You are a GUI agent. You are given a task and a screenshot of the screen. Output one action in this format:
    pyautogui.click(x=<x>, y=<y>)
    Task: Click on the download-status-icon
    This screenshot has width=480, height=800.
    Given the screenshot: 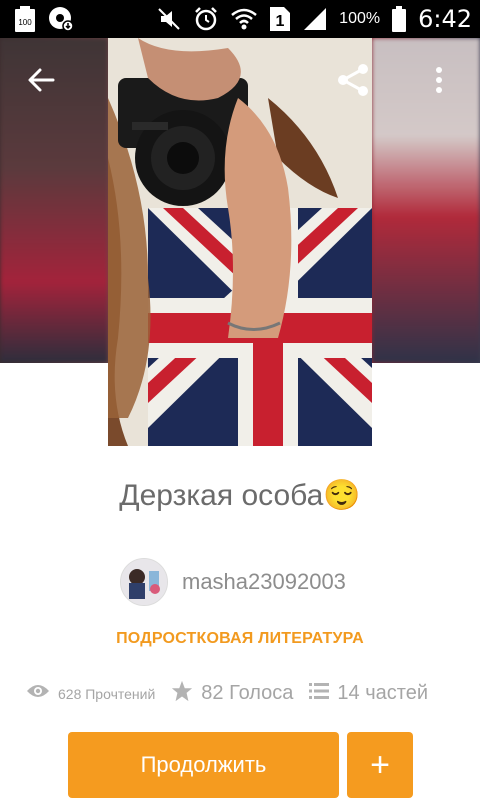 What is the action you would take?
    pyautogui.click(x=61, y=19)
    